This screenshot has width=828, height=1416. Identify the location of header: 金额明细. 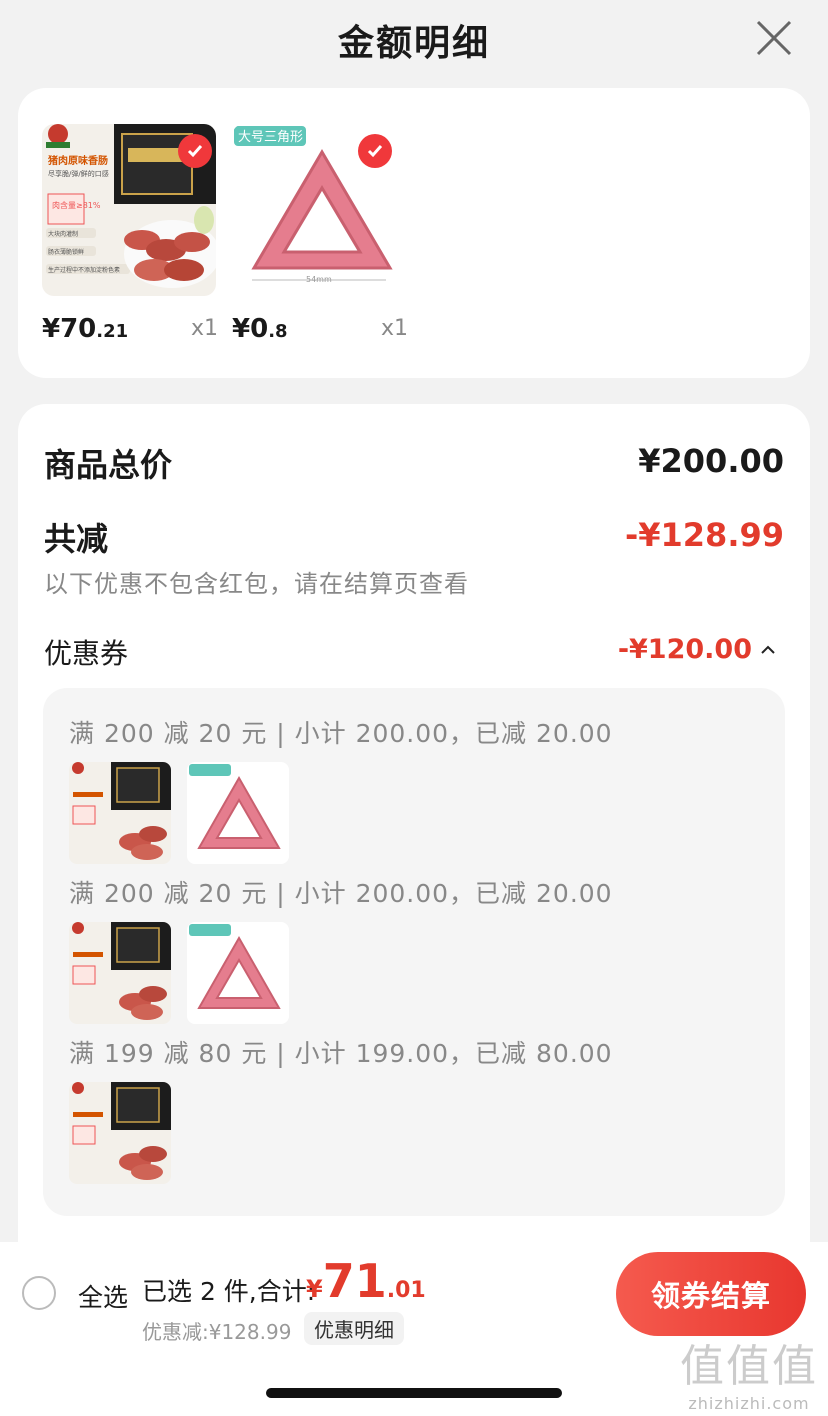
(414, 40).